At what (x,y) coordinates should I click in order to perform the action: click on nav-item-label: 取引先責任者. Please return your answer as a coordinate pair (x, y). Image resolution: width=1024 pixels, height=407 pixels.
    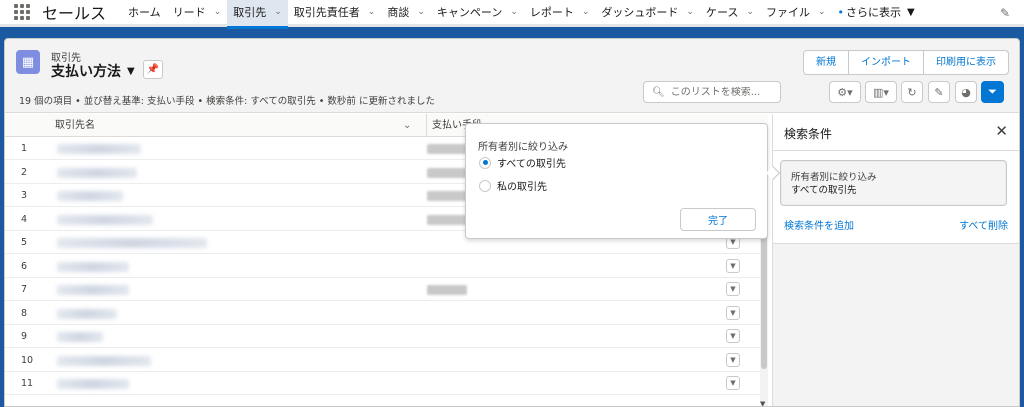
    Looking at the image, I should click on (326, 12).